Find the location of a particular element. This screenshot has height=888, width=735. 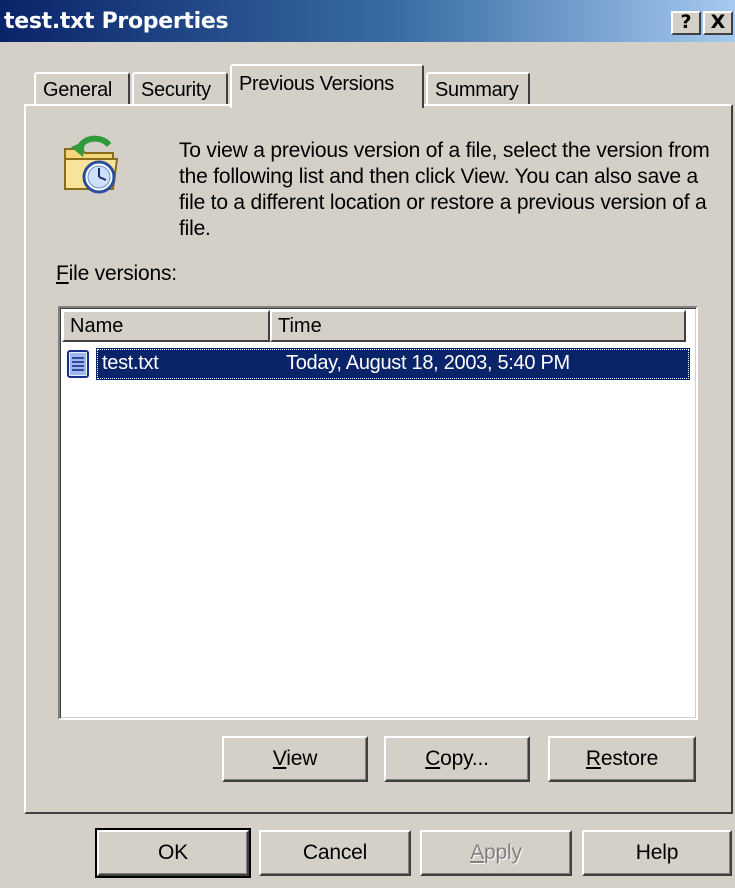

file-versions-label: File versions: is located at coordinates (116, 274).